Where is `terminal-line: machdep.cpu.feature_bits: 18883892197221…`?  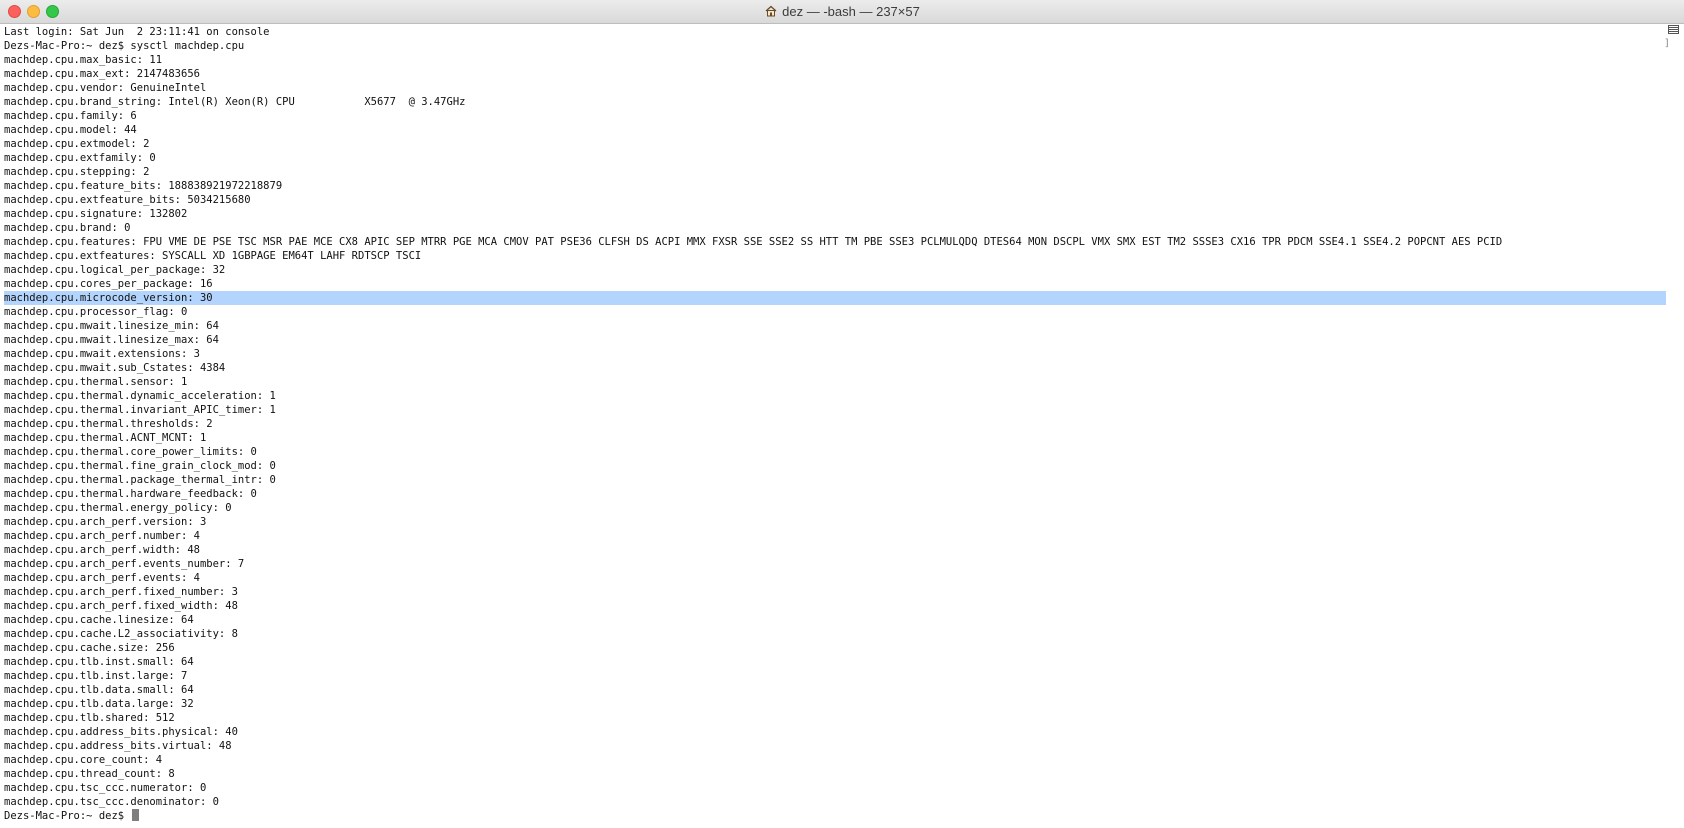
terminal-line: machdep.cpu.feature_bits: 18883892197221… is located at coordinates (143, 186).